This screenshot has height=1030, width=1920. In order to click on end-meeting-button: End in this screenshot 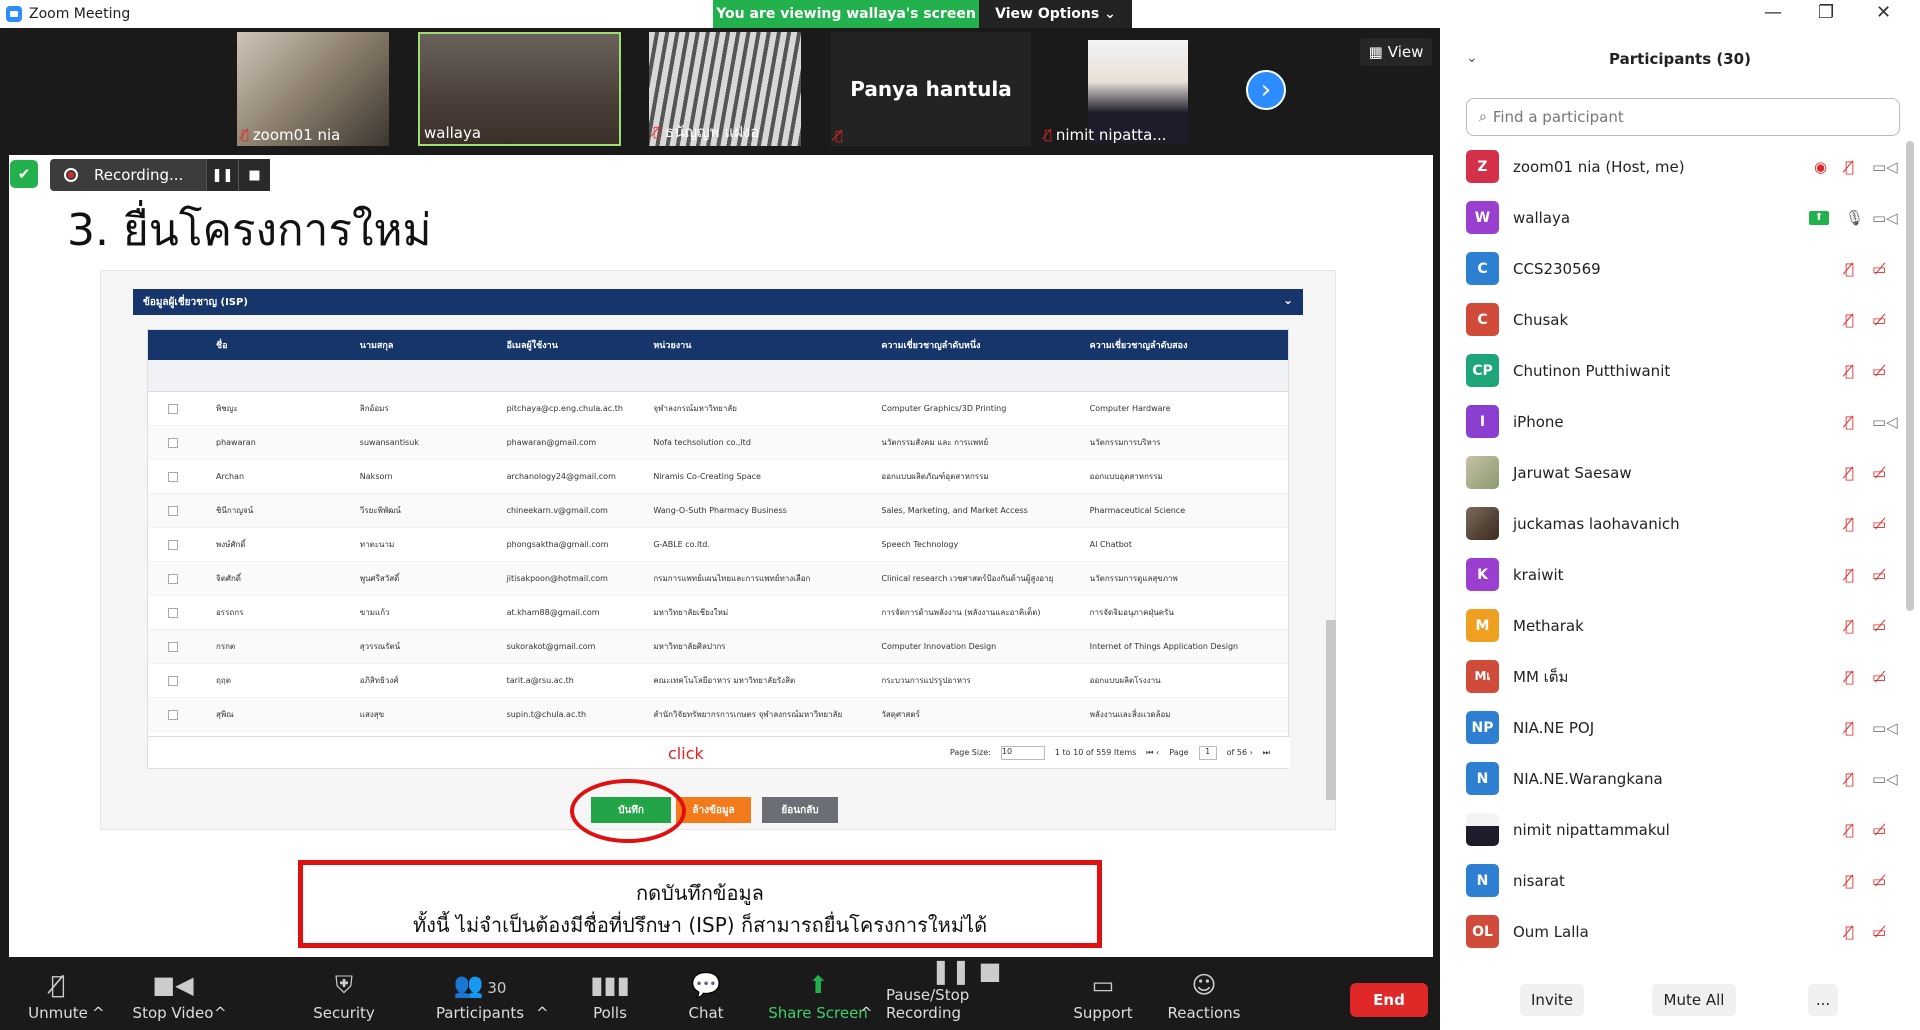, I will do `click(1389, 1000)`.